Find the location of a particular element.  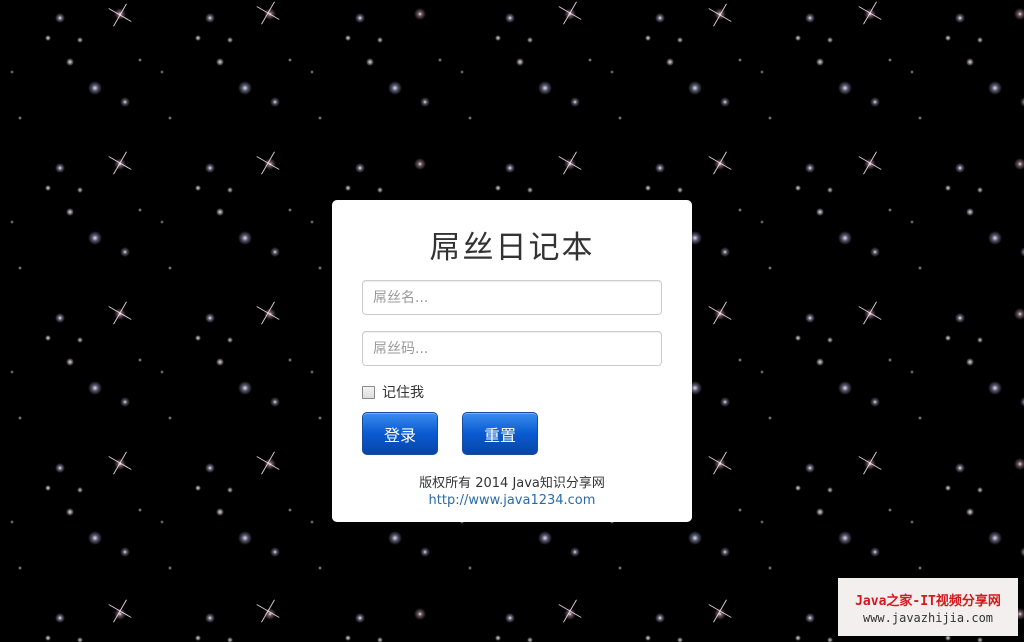

watermark-badge: Java之家-IT视频分享网 www.javazhijia.com is located at coordinates (928, 607).